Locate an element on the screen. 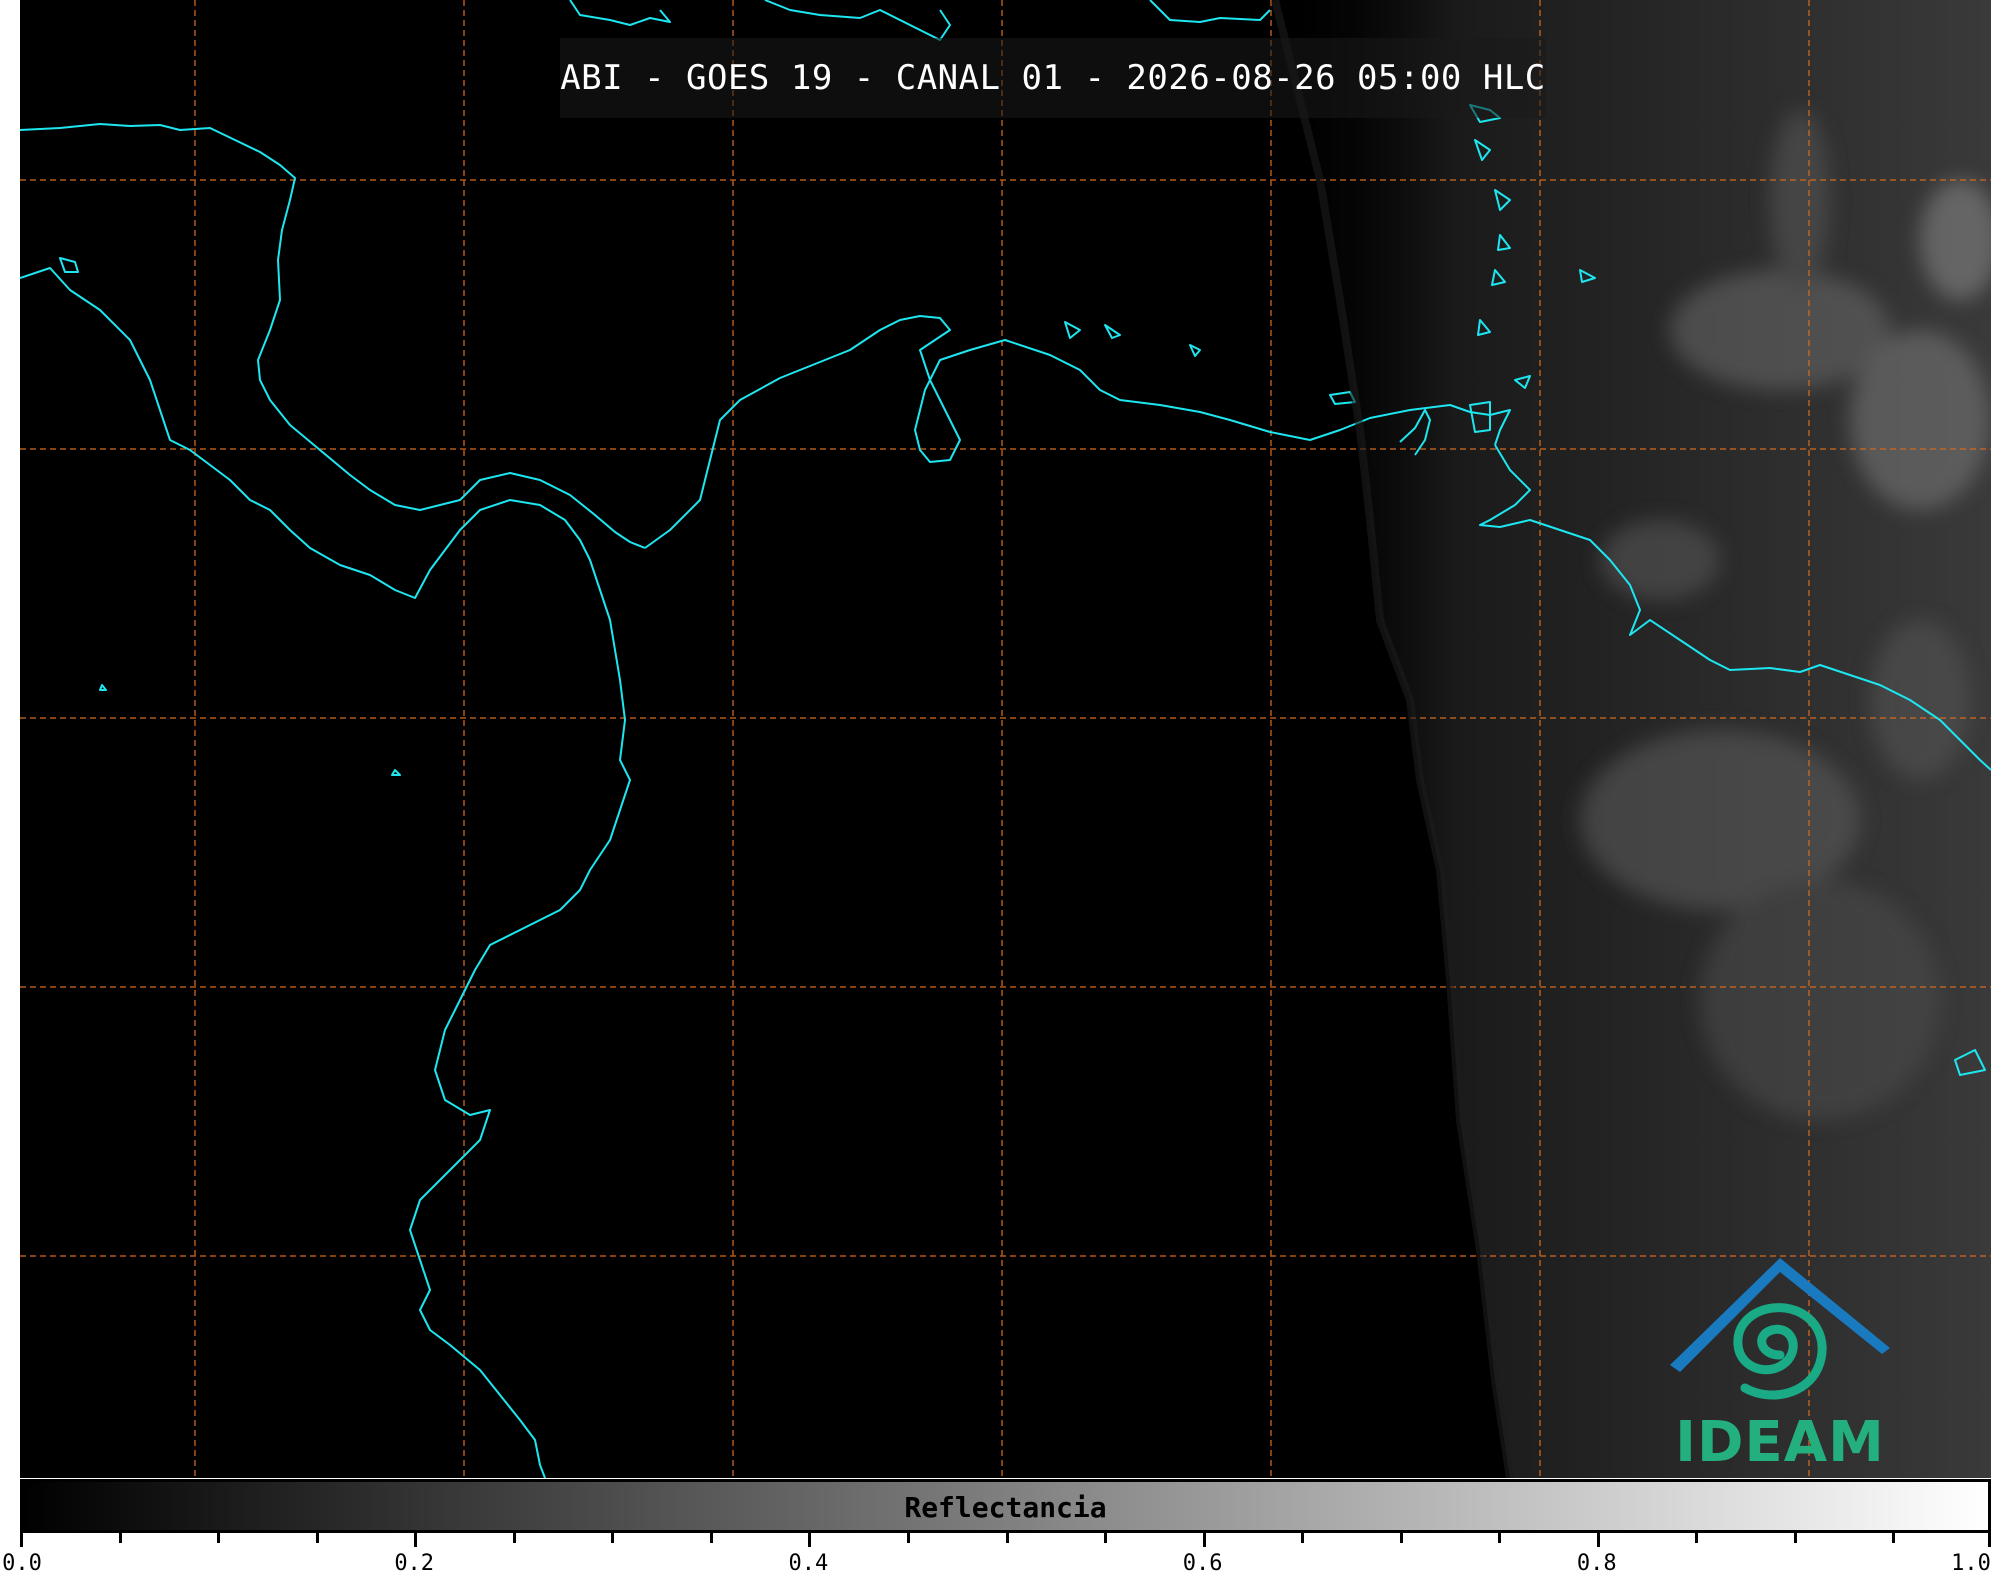  colorbar-tick-label: 0.6 is located at coordinates (1202, 1563).